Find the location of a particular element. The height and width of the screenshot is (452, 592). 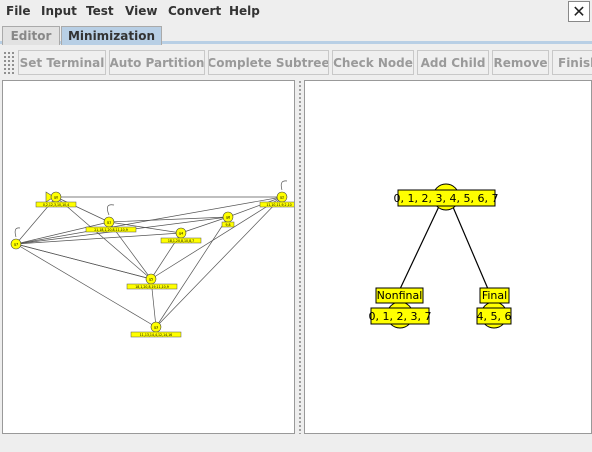

tab-strip: Editor Minimization is located at coordinates (296, 34).